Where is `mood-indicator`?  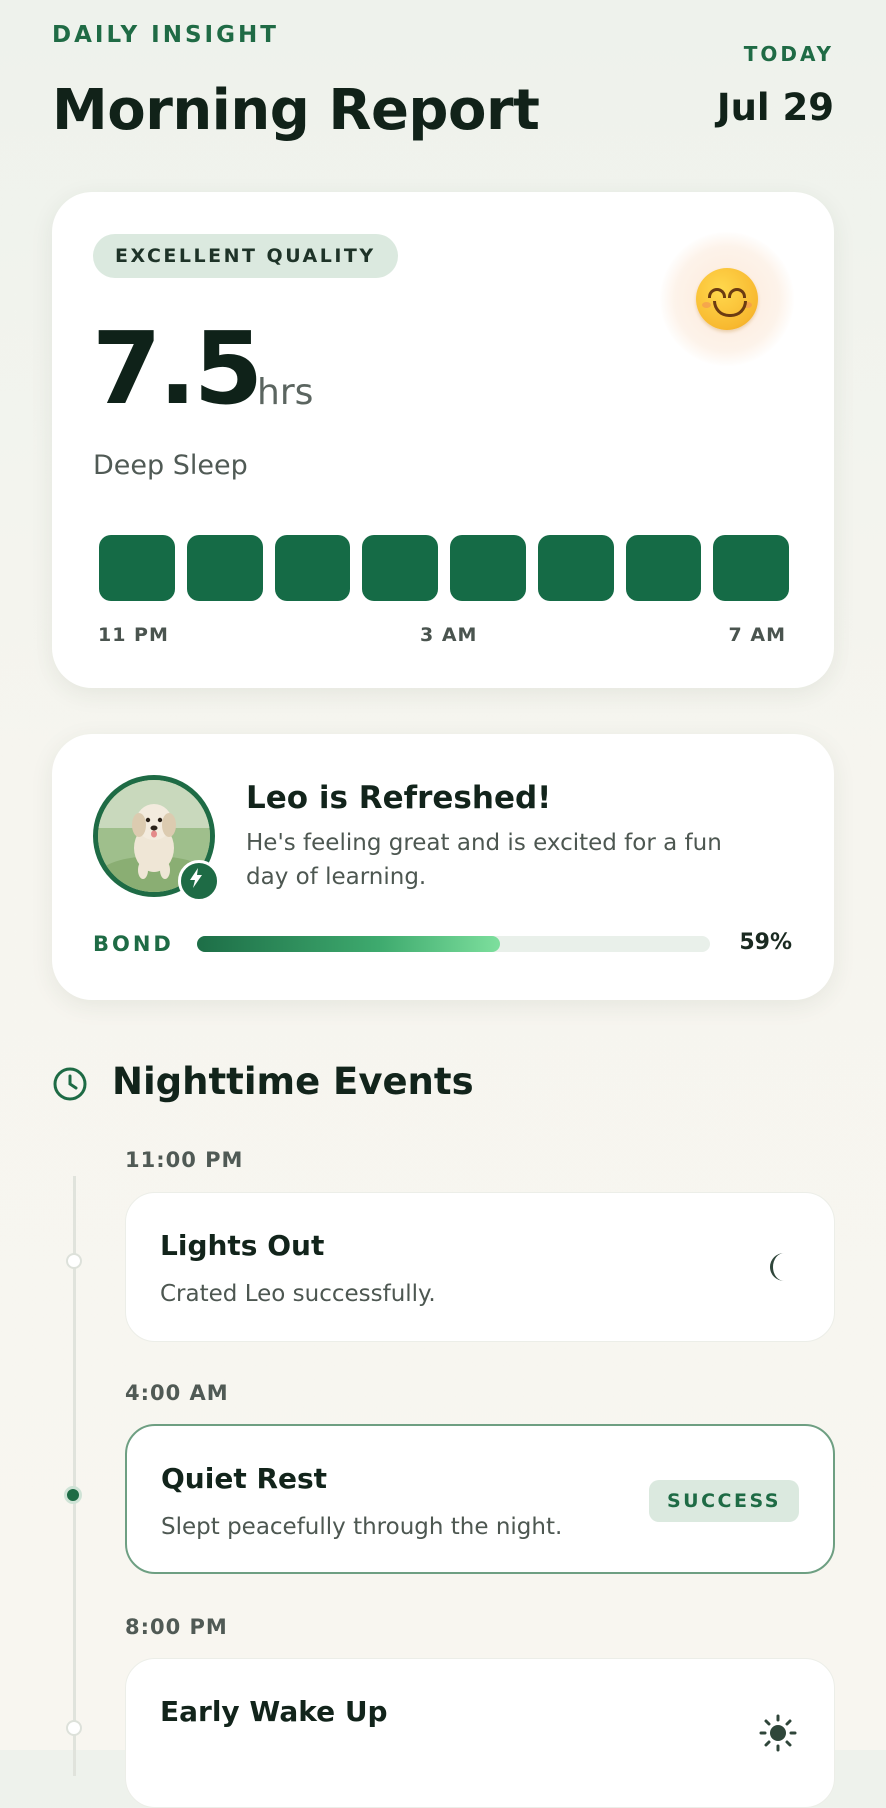 mood-indicator is located at coordinates (727, 299).